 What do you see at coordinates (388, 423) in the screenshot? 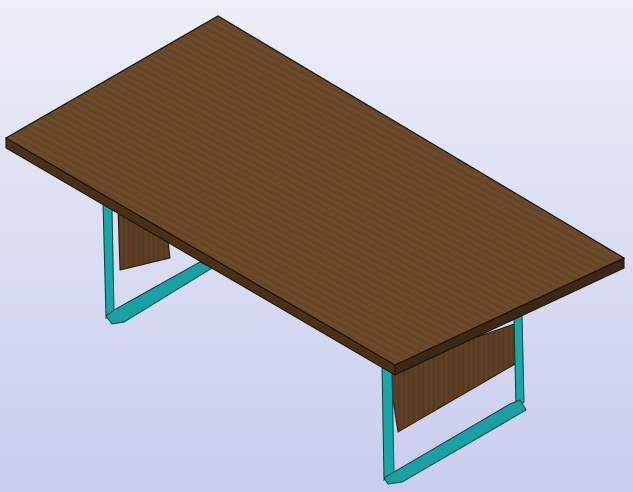
I see `right-frame-post-front` at bounding box center [388, 423].